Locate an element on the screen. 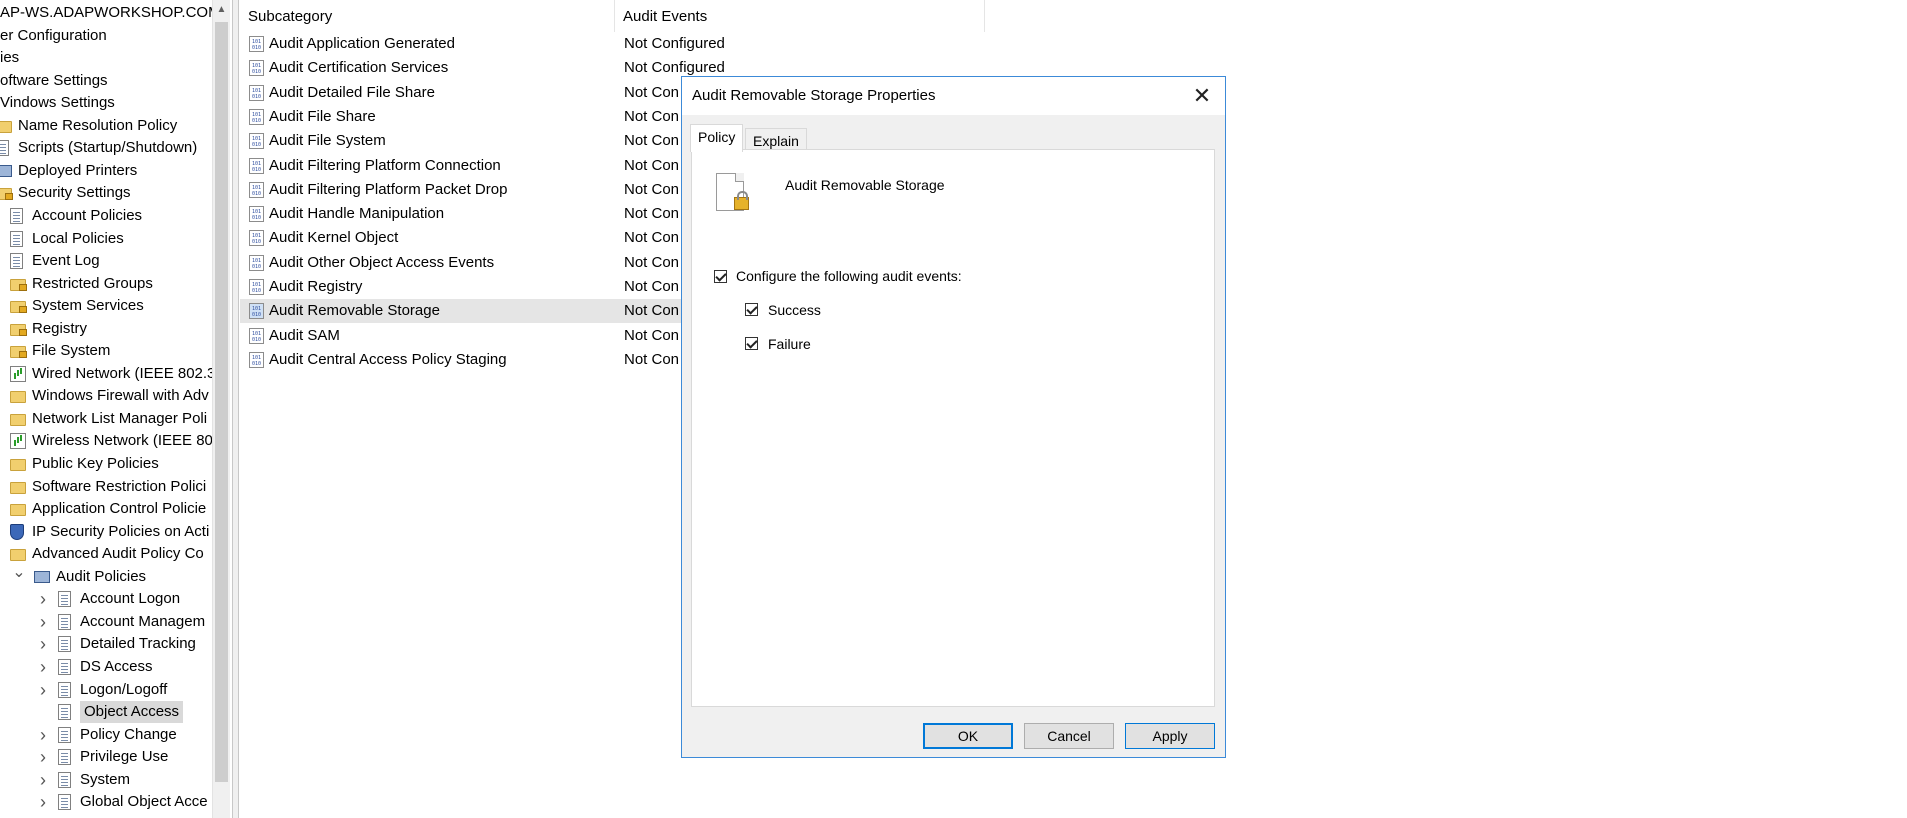  scroll-up-icon: ▲ is located at coordinates (221, 10).